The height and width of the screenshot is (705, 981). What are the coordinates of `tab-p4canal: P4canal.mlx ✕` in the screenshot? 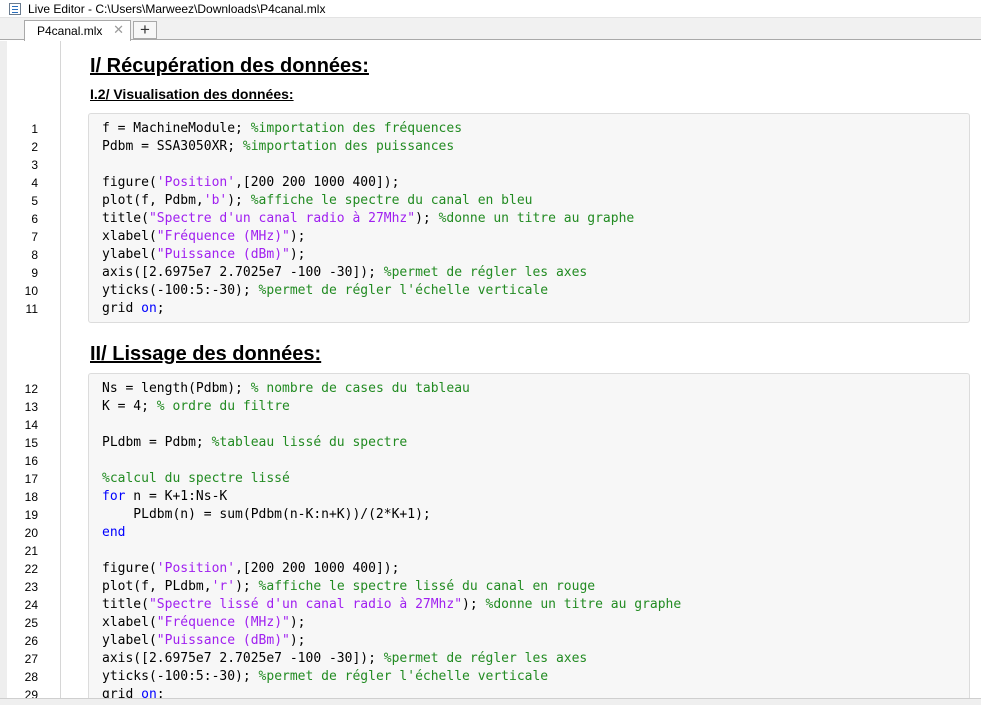 It's located at (77, 30).